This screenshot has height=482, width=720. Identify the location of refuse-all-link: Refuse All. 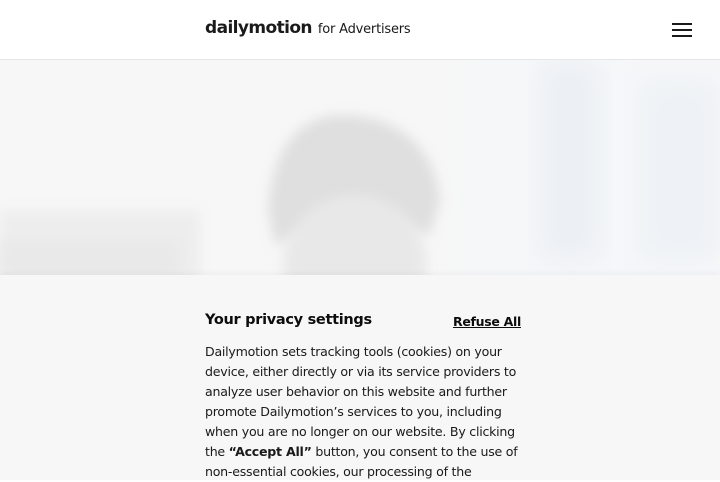
(487, 321).